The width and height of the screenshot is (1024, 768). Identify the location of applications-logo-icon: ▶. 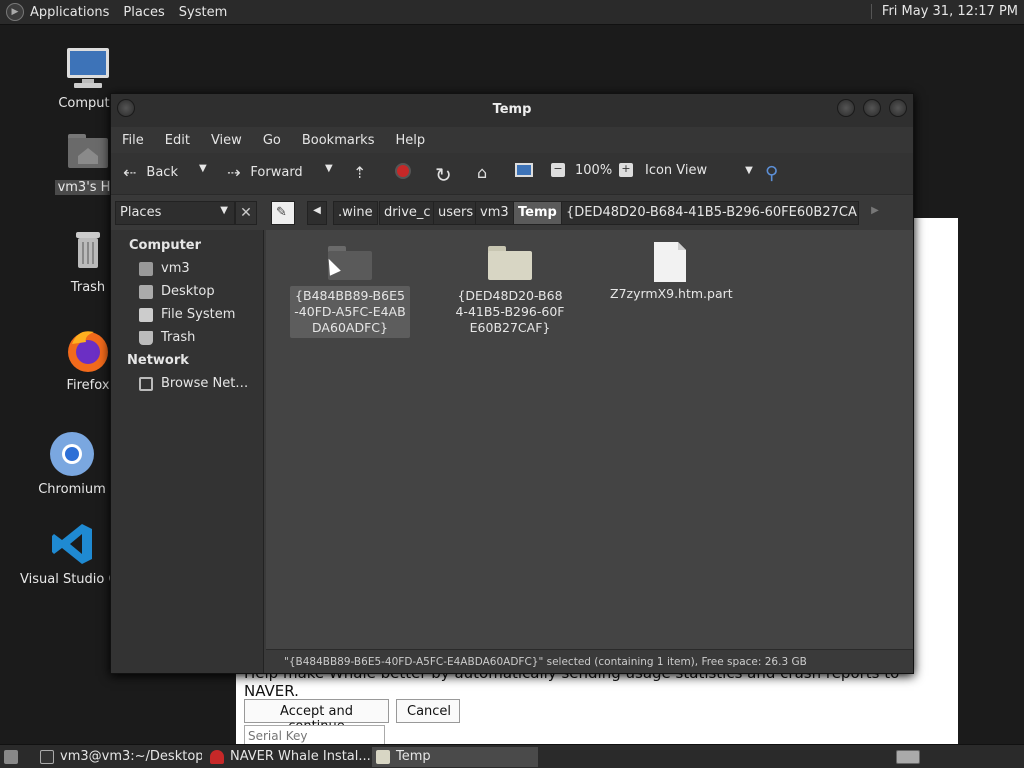
(15, 12).